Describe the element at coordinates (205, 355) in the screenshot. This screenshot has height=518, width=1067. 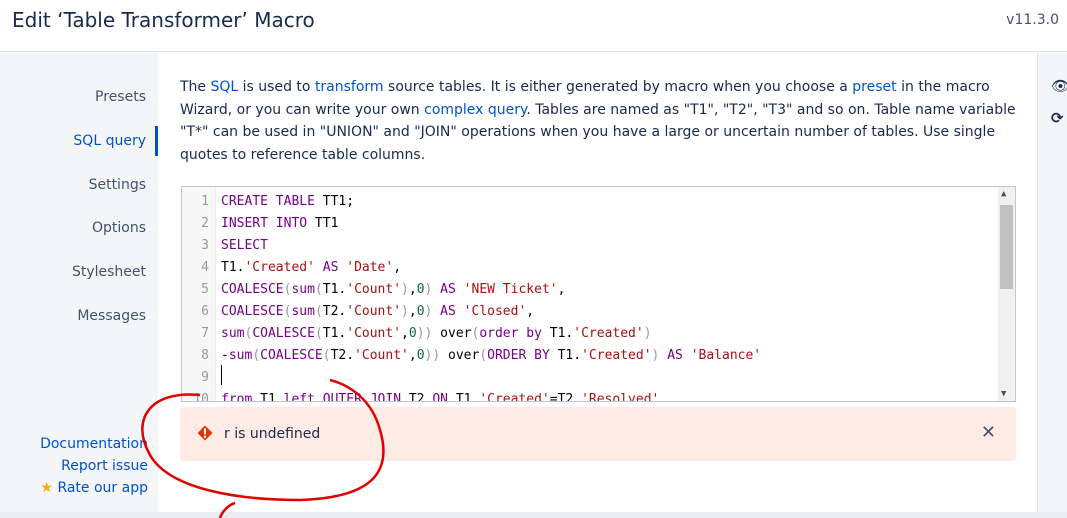
I see `line-number: 8` at that location.